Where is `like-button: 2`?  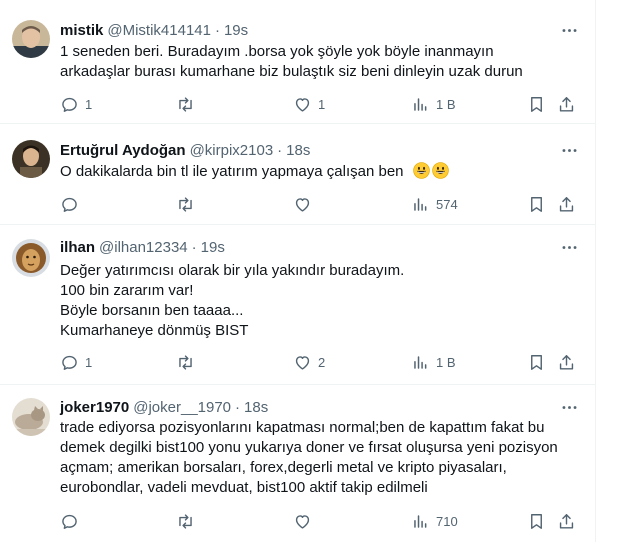
like-button: 2 is located at coordinates (309, 362).